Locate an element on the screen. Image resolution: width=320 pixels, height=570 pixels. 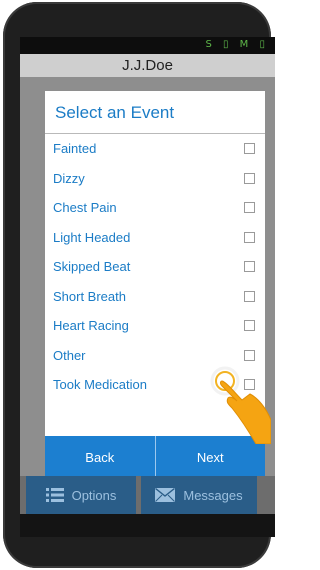
event-item-chest-pain: Chest Pain is located at coordinates (155, 208).